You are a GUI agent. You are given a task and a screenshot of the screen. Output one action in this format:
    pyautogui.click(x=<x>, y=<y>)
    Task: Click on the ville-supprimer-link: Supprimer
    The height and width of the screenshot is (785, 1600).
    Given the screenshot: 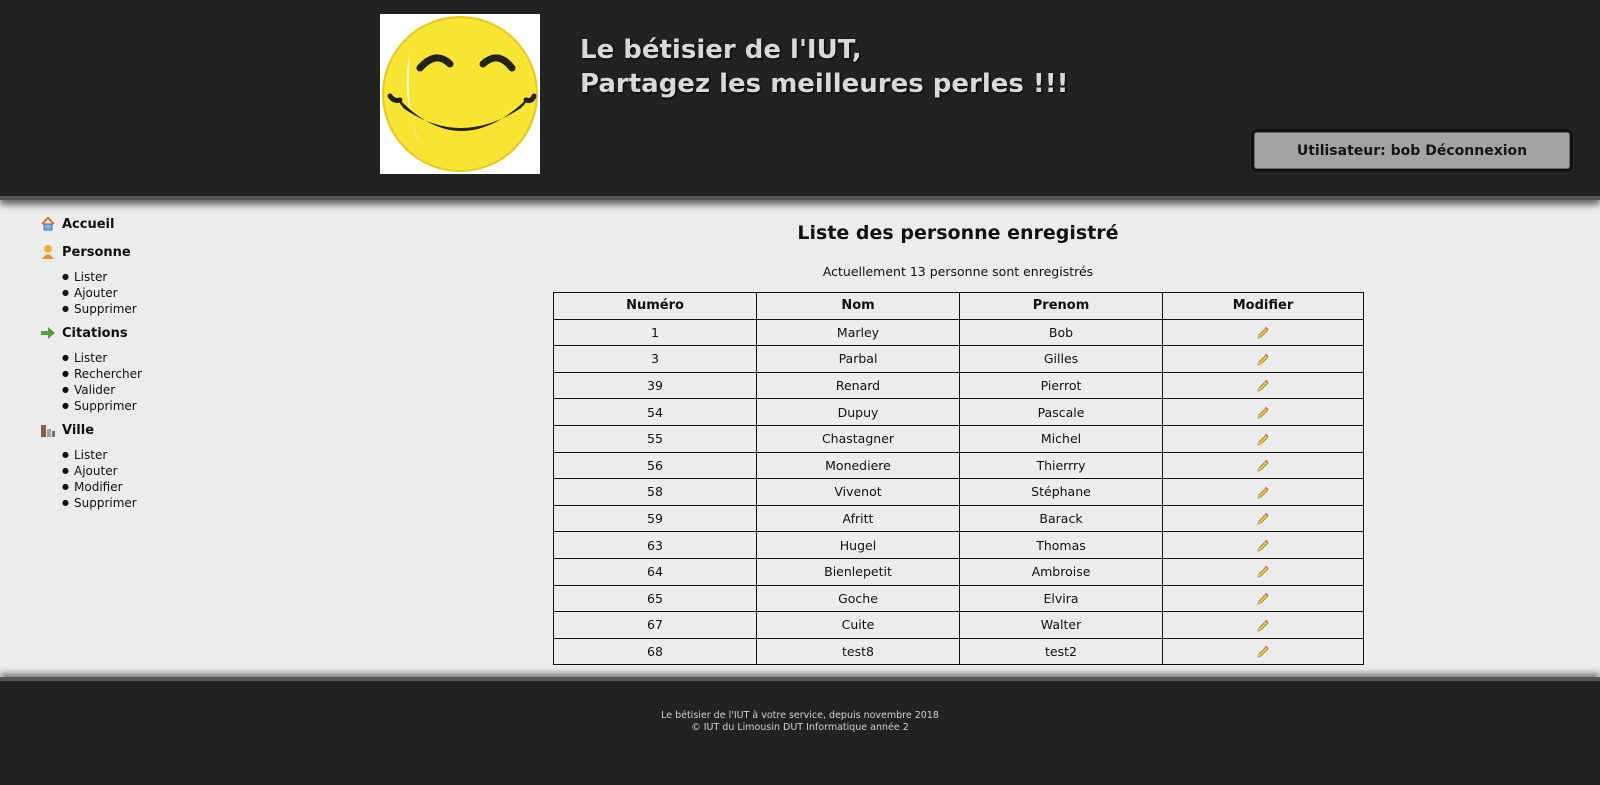 What is the action you would take?
    pyautogui.click(x=151, y=503)
    